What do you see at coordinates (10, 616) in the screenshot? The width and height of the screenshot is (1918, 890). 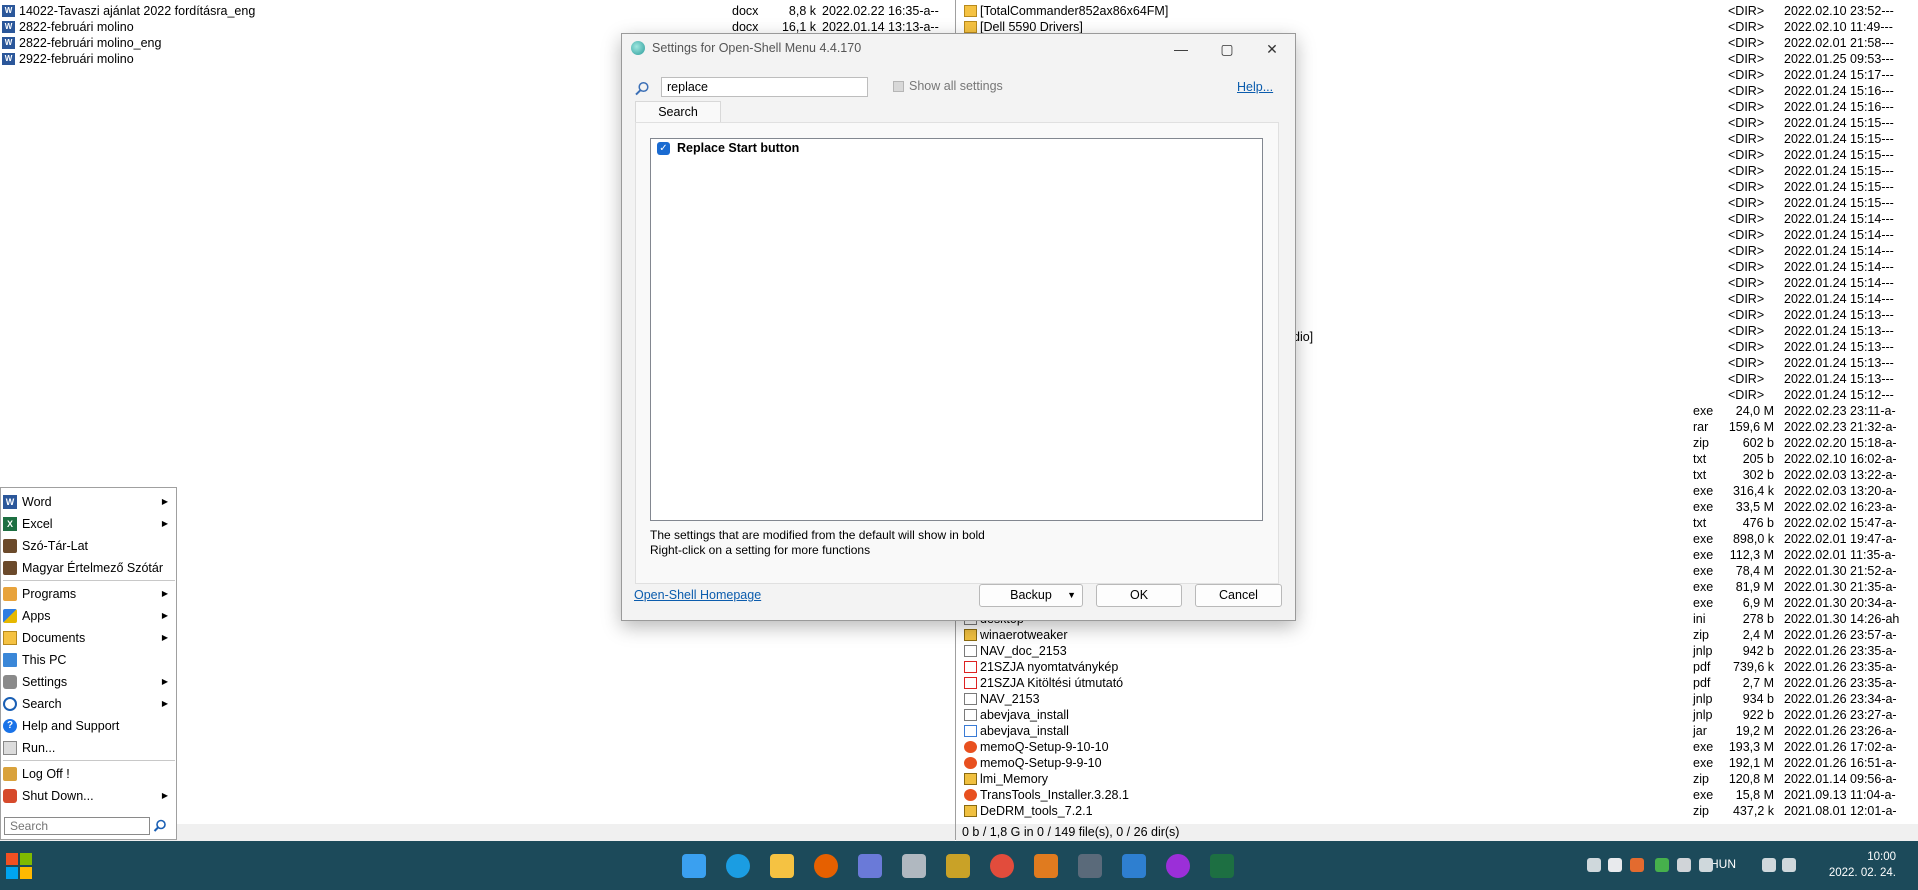 I see `apps-icon` at bounding box center [10, 616].